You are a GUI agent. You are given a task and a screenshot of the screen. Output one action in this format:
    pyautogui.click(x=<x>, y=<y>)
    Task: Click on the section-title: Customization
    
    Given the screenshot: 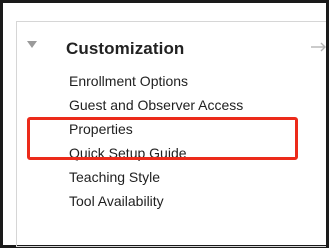 What is the action you would take?
    pyautogui.click(x=125, y=48)
    